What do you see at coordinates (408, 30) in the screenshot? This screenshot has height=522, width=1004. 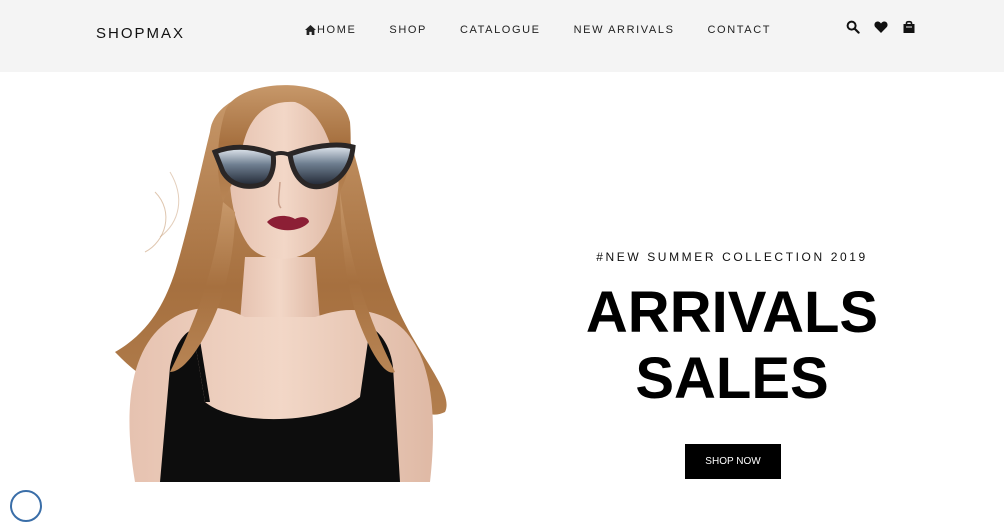 I see `nav-item-shop: SHOP` at bounding box center [408, 30].